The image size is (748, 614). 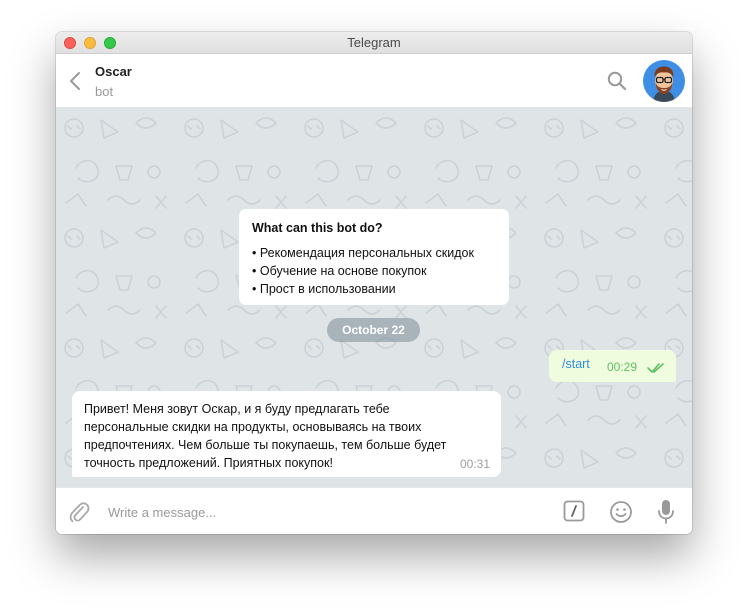 I want to click on message-text: /start, so click(x=576, y=364).